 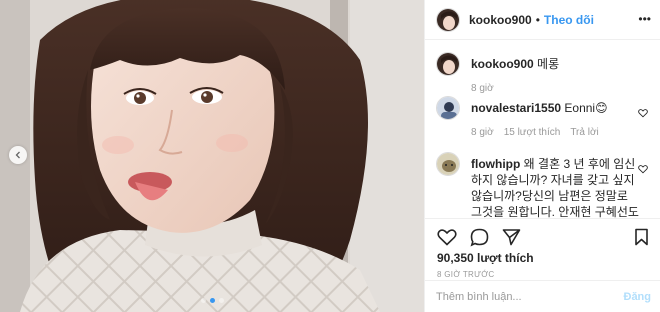 What do you see at coordinates (511, 237) in the screenshot?
I see `share-icon` at bounding box center [511, 237].